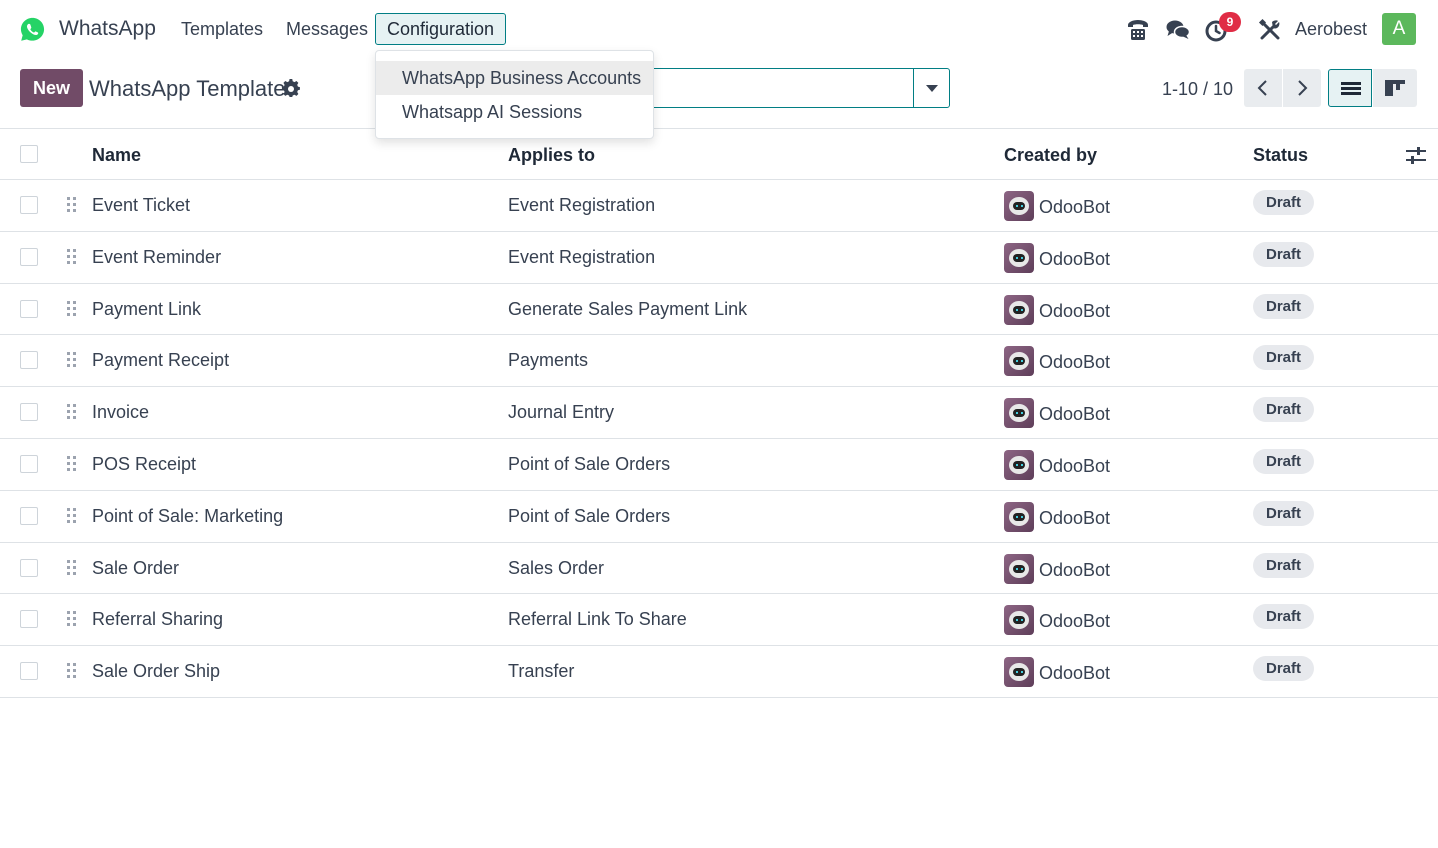 The width and height of the screenshot is (1438, 848). I want to click on cell-name: Invoice, so click(120, 412).